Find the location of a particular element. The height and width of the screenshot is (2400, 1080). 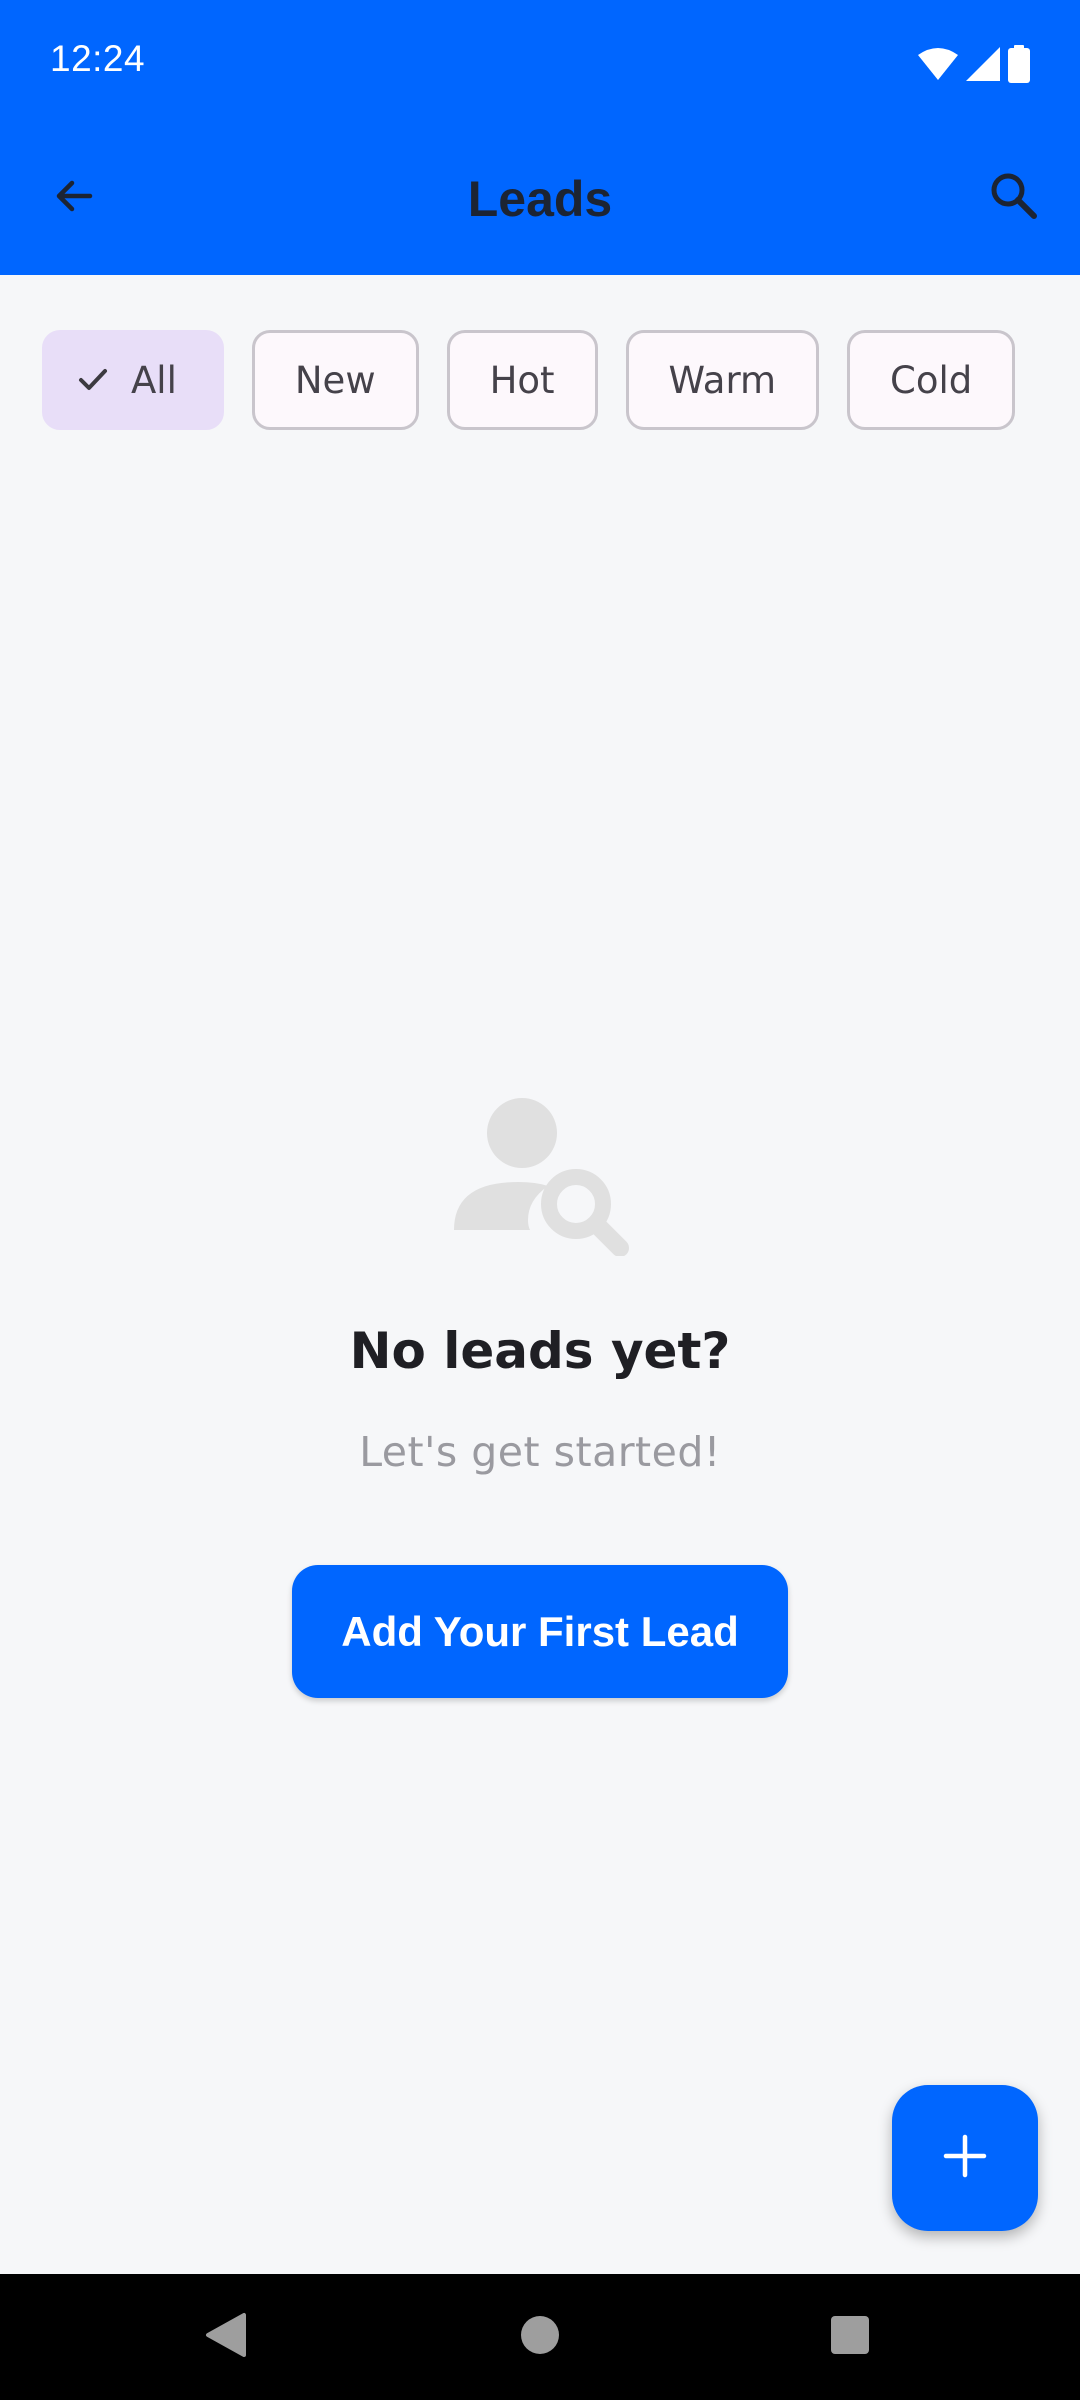

chip-label: Hot is located at coordinates (522, 380).